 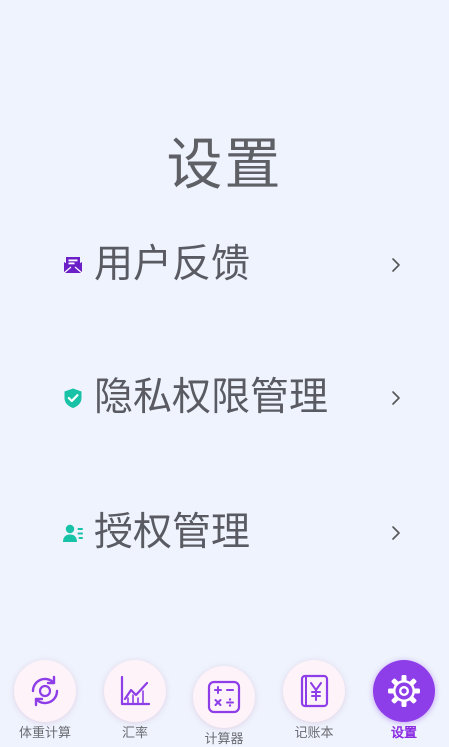 I want to click on tab-label: 设置, so click(x=403, y=733).